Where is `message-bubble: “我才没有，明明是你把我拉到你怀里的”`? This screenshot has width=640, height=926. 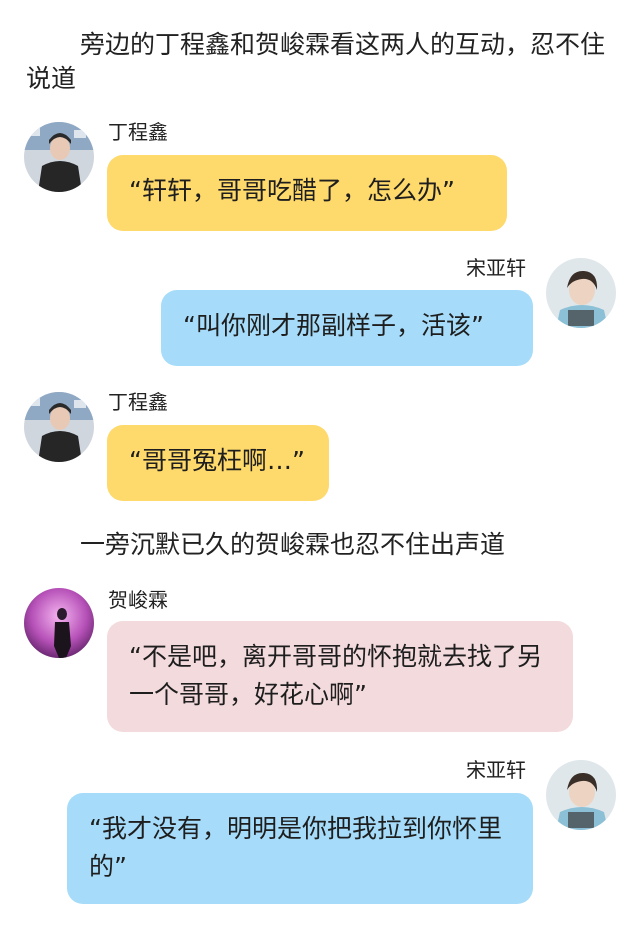
message-bubble: “我才没有，明明是你把我拉到你怀里的” is located at coordinates (300, 848).